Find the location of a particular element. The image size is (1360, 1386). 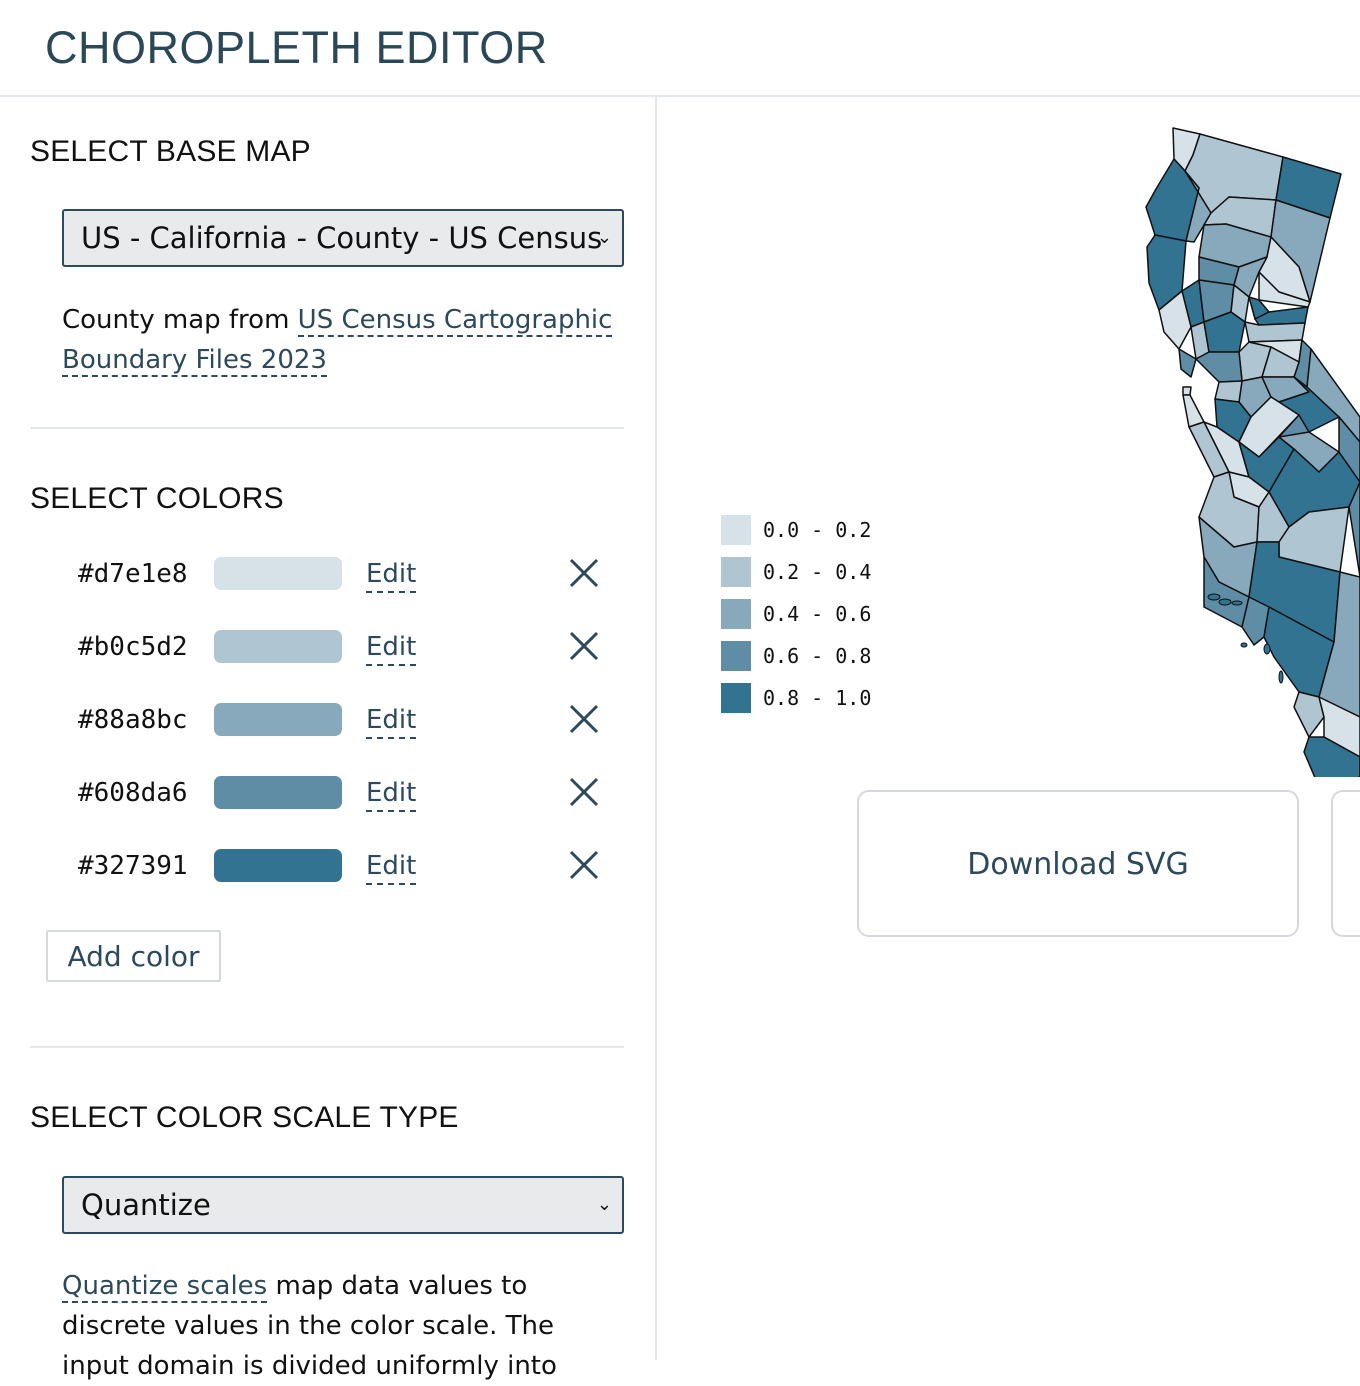

color-row: #327391 Edit is located at coordinates (351, 869).